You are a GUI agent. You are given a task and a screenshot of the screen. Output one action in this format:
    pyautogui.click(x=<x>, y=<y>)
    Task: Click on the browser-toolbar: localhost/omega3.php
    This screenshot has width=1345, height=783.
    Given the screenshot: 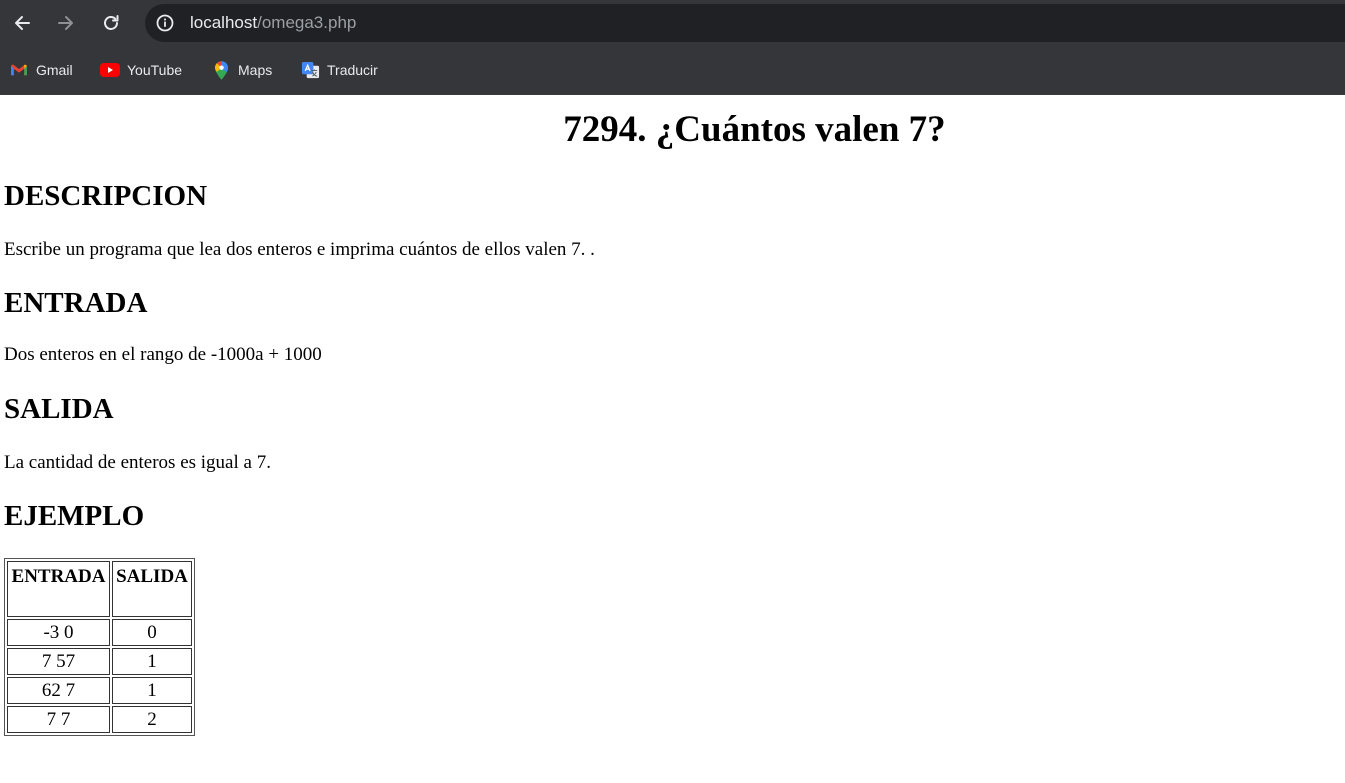 What is the action you would take?
    pyautogui.click(x=672, y=23)
    